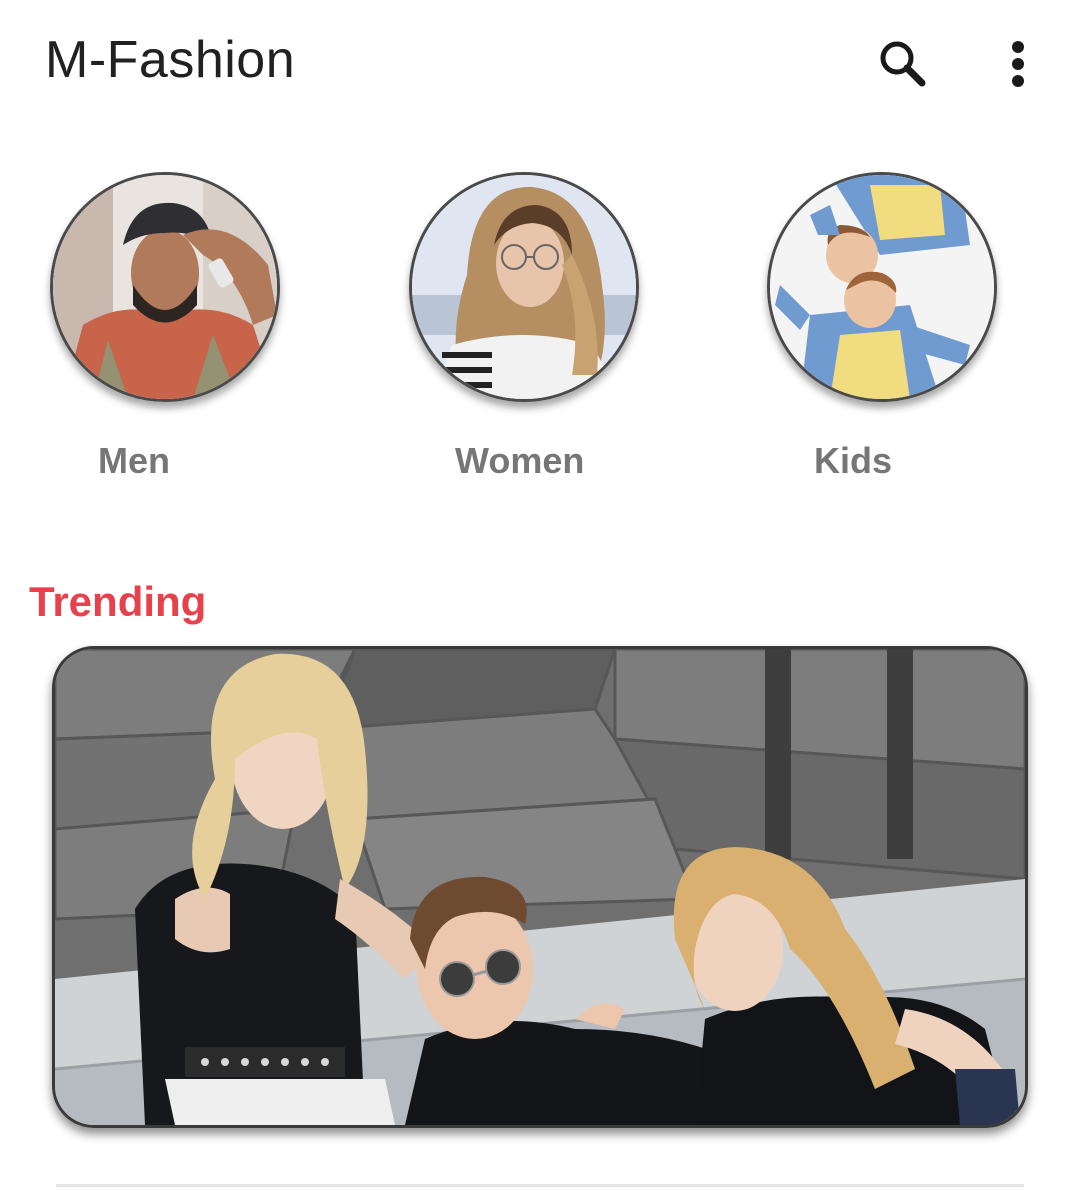 This screenshot has height=1194, width=1080. I want to click on category-label: Men, so click(134, 460).